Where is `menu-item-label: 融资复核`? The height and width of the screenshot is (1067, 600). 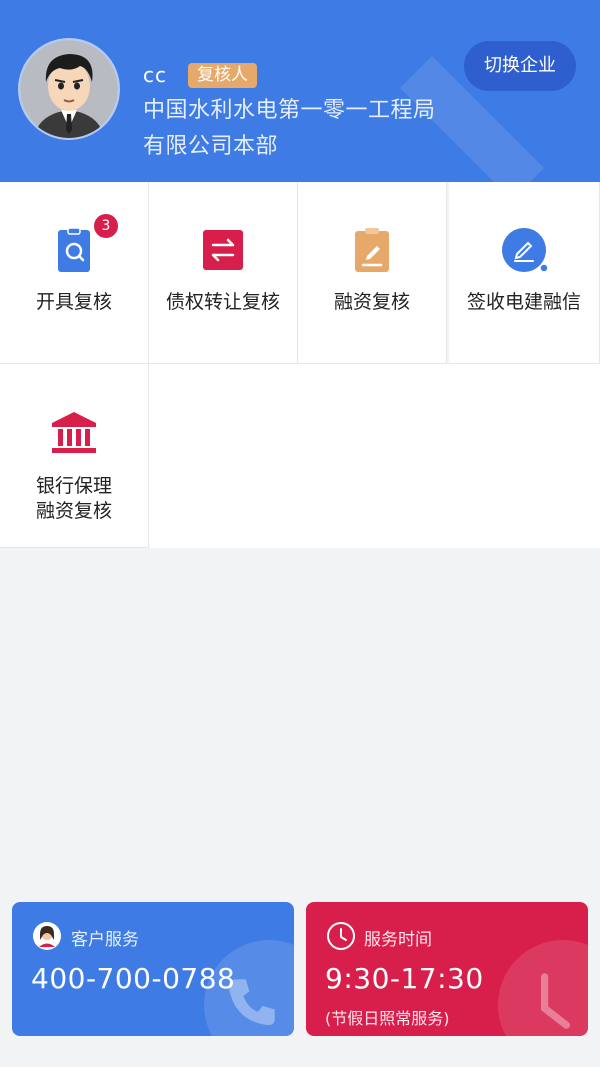 menu-item-label: 融资复核 is located at coordinates (371, 302).